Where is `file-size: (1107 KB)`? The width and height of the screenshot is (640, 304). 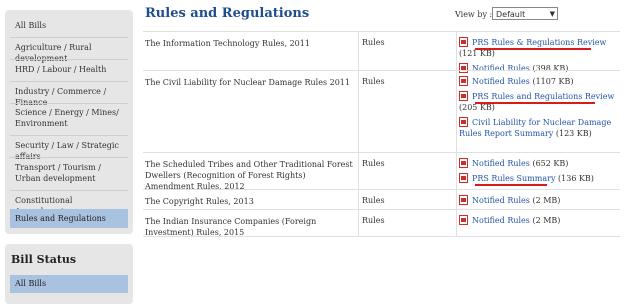 file-size: (1107 KB) is located at coordinates (553, 81).